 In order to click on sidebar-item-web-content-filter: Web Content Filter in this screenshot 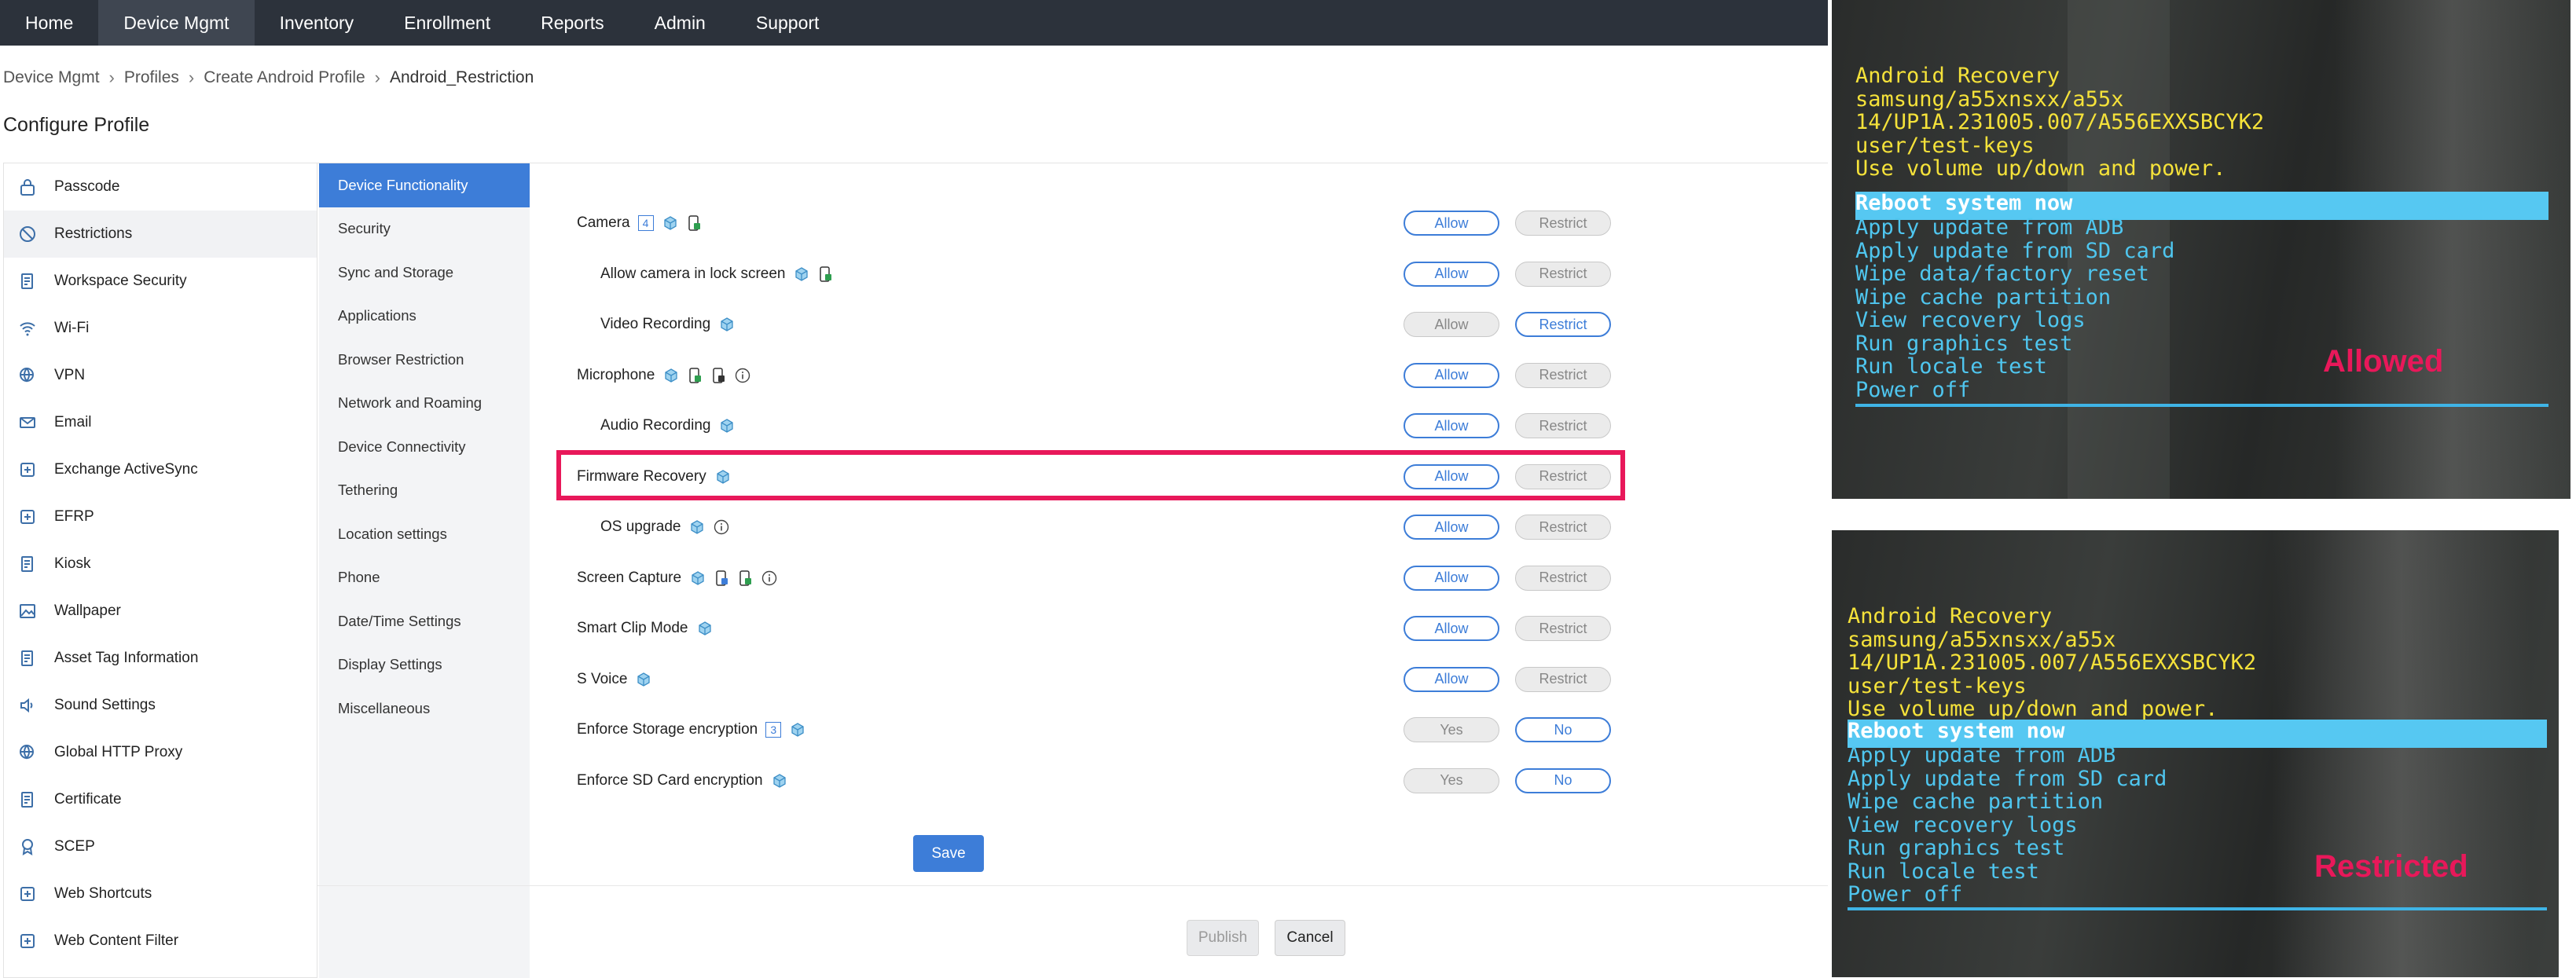, I will do `click(160, 941)`.